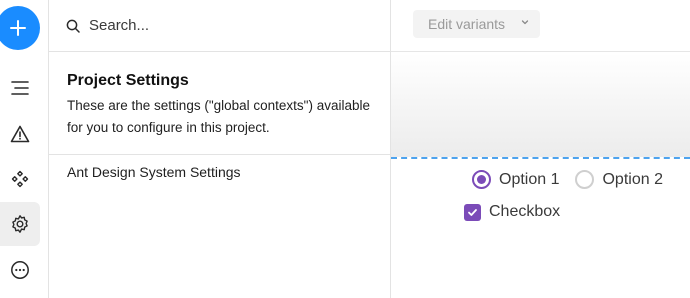 This screenshot has width=690, height=298. I want to click on more-icon, so click(20, 270).